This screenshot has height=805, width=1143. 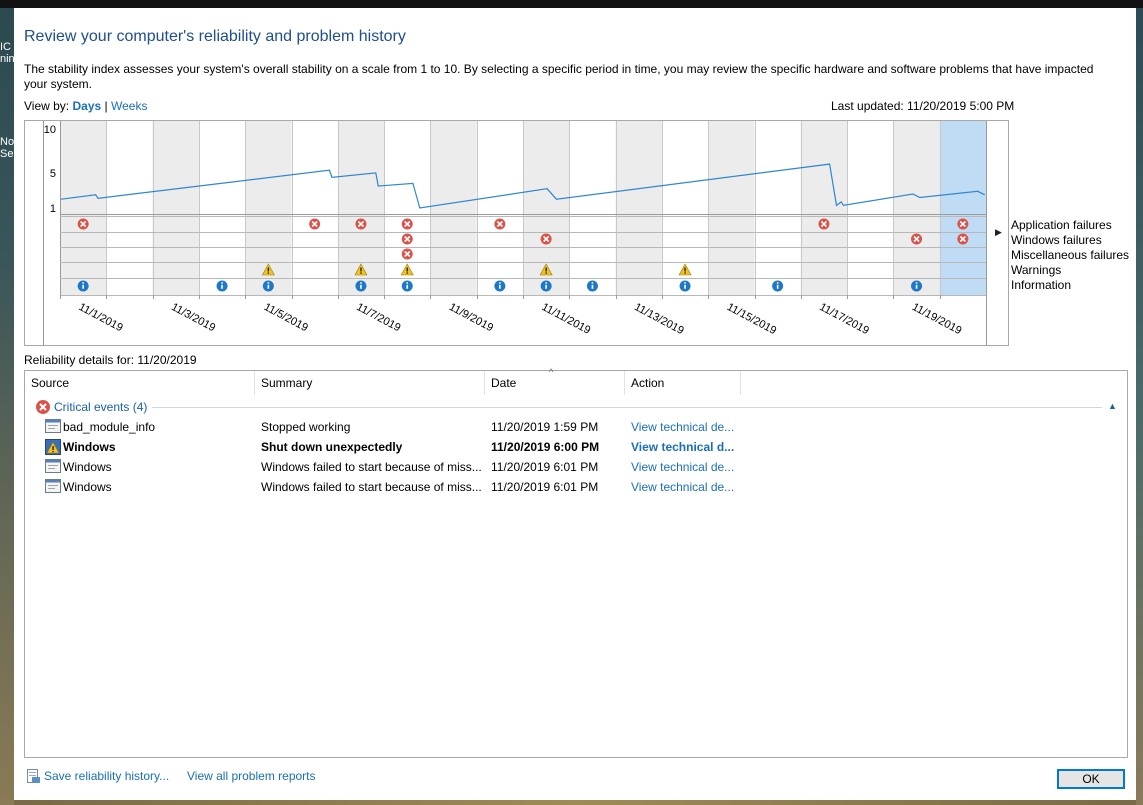 What do you see at coordinates (50, 130) in the screenshot?
I see `y-tick-label: 10` at bounding box center [50, 130].